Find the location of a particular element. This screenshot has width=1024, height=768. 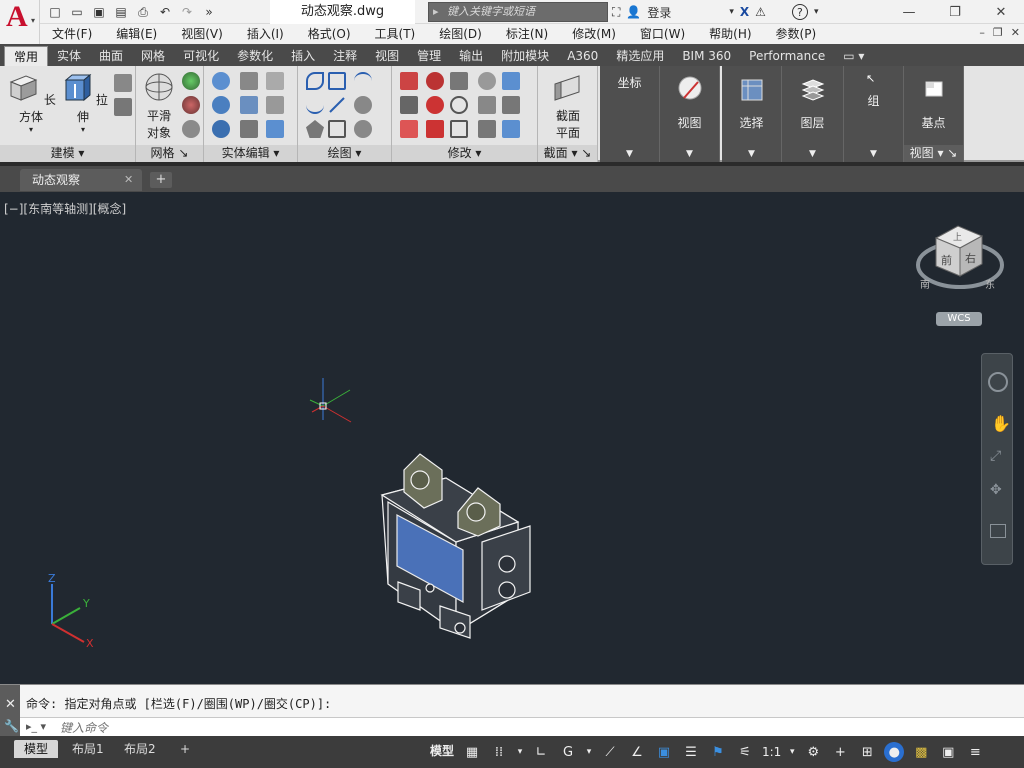

lineweight-icon: ☰ is located at coordinates (691, 752).